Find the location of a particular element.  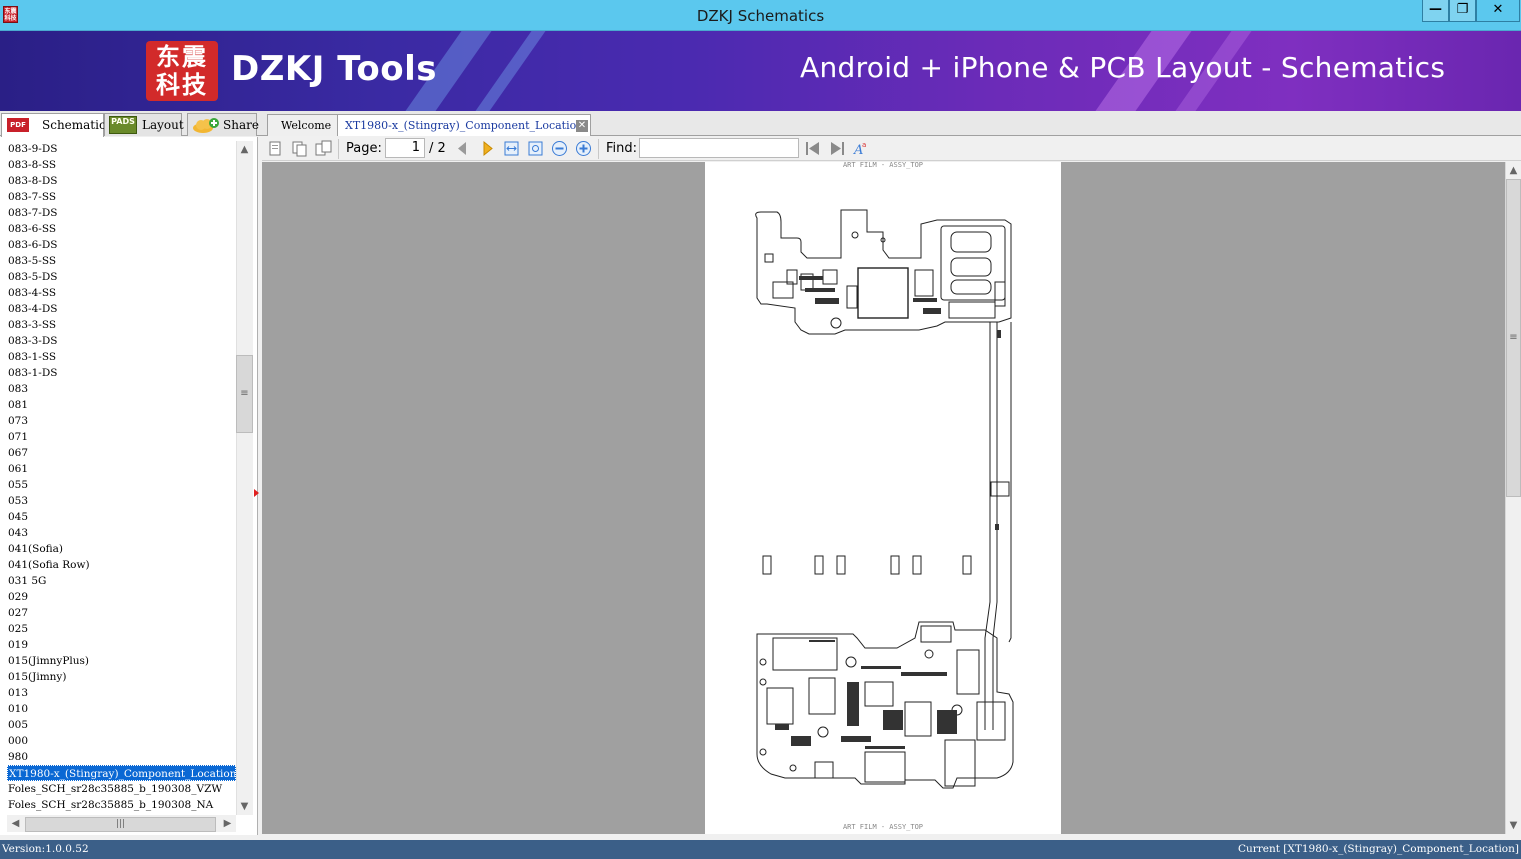

list-item: 041(Sofia Row) is located at coordinates (121, 565).